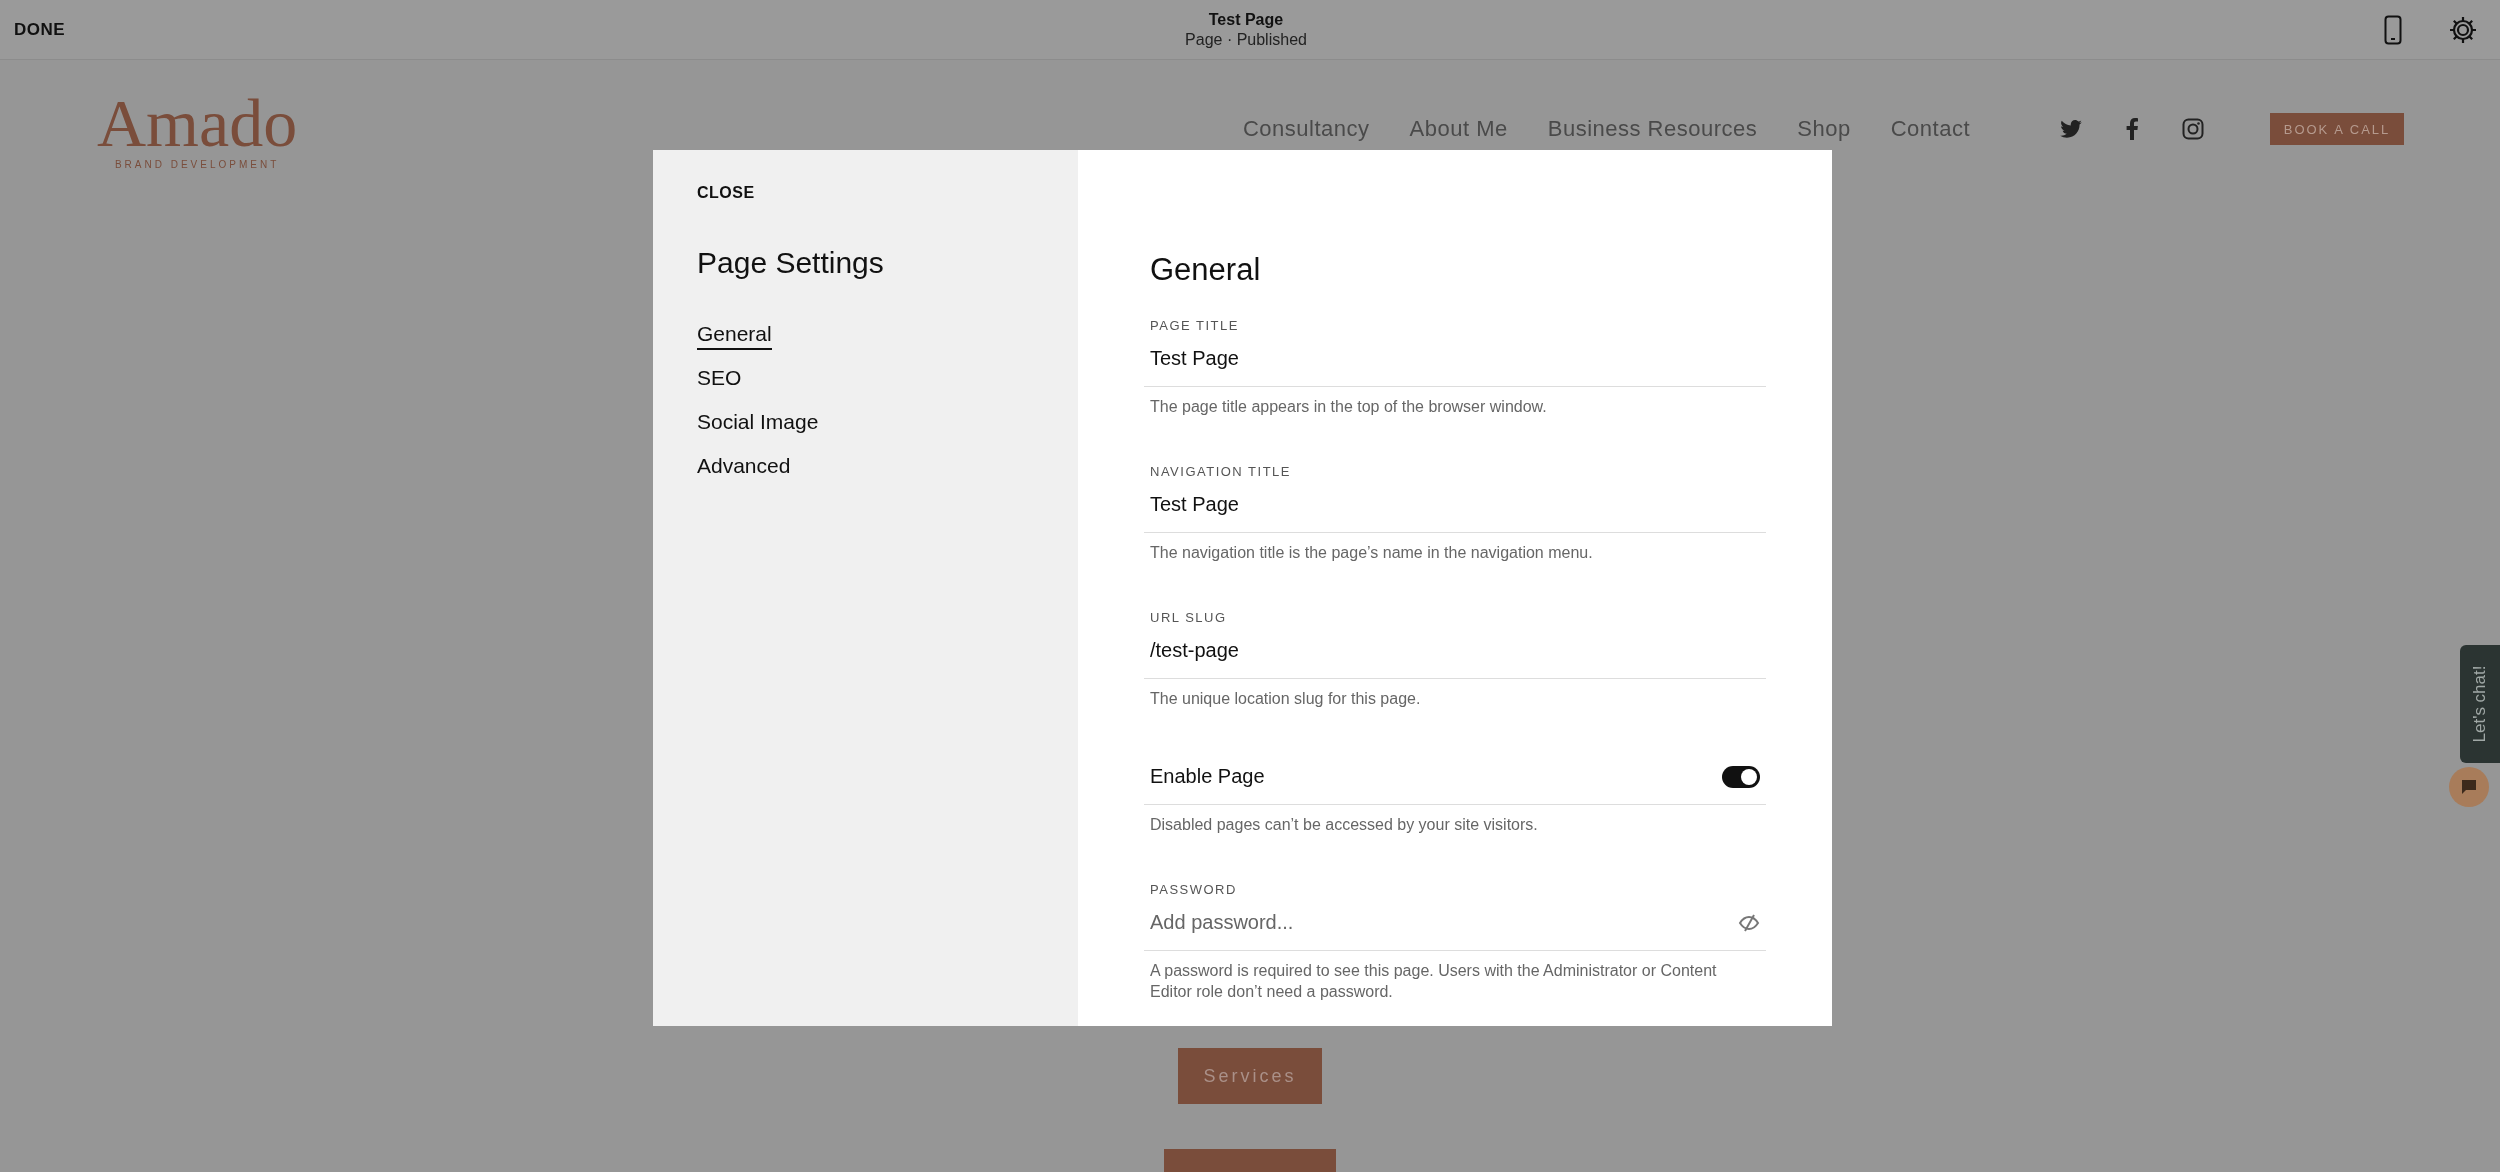 This screenshot has height=1172, width=2500. What do you see at coordinates (1372, 552) in the screenshot?
I see `helper-text: The navigation title is the page’s name in the navigation menu.` at bounding box center [1372, 552].